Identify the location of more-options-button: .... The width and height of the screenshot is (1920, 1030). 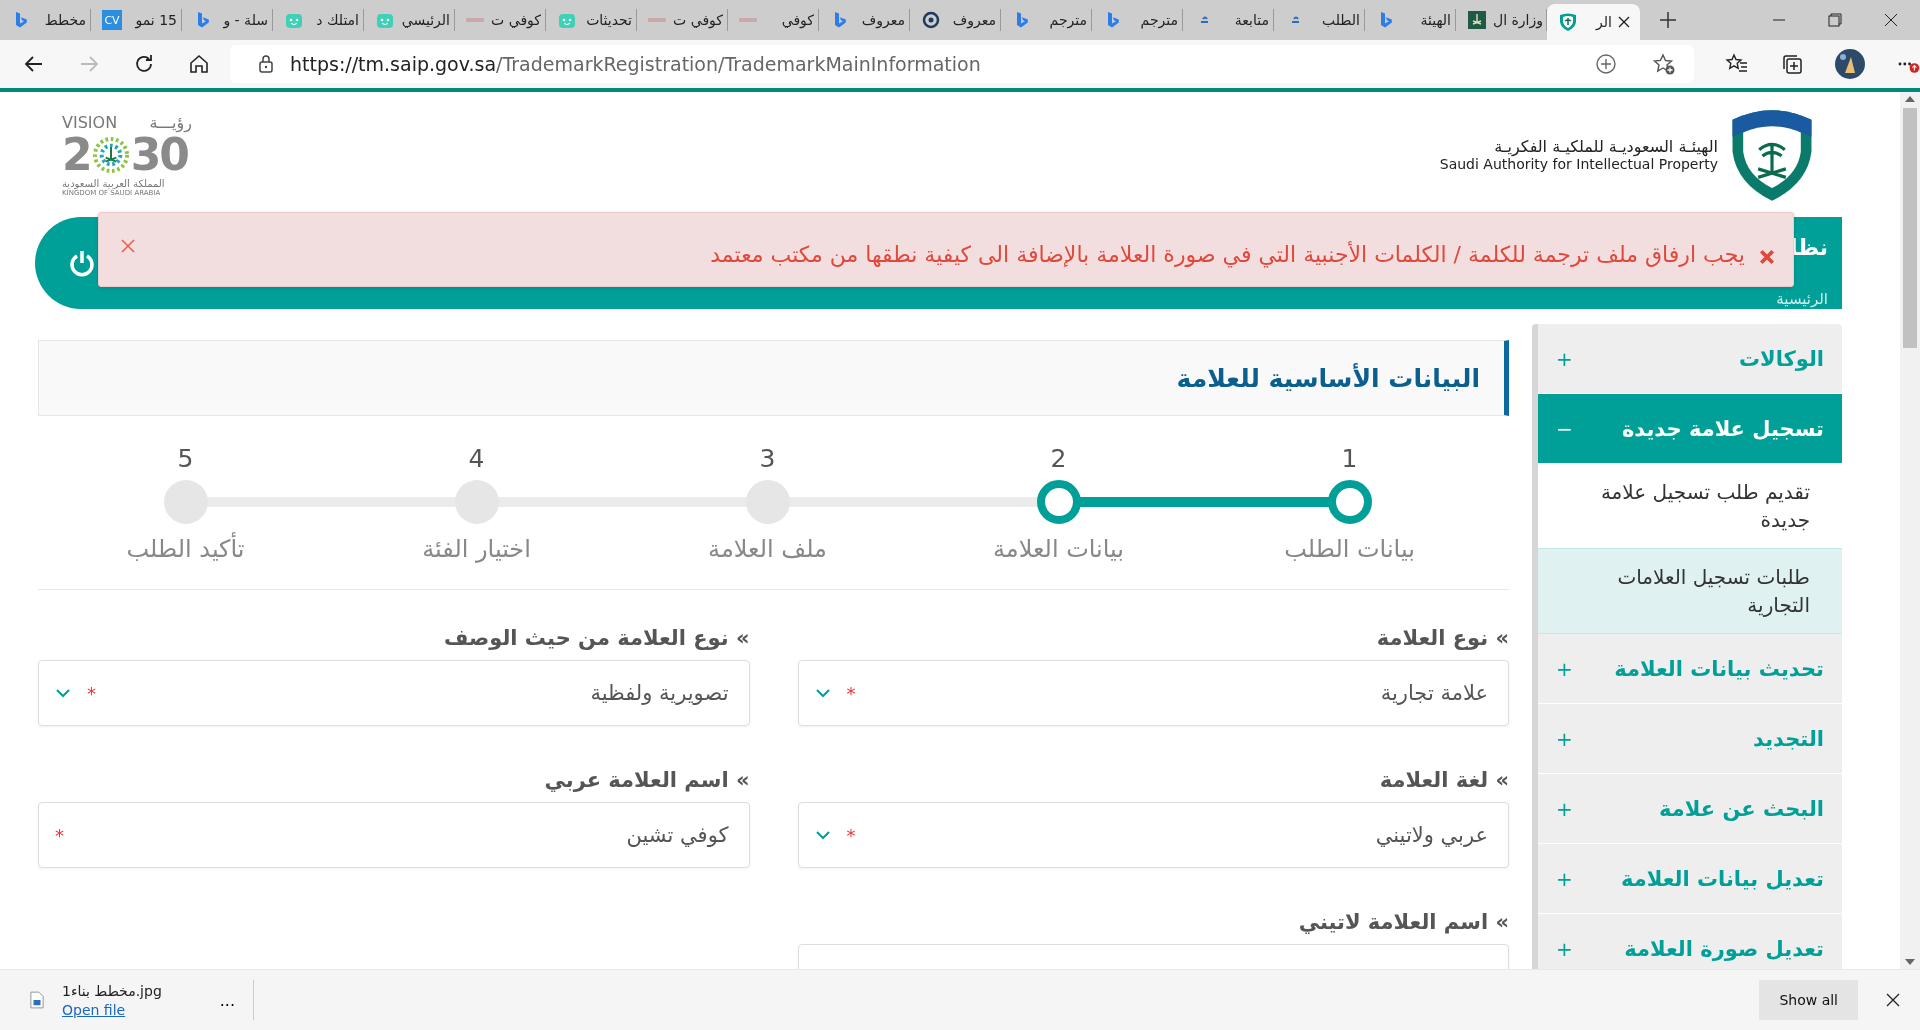
(227, 1000).